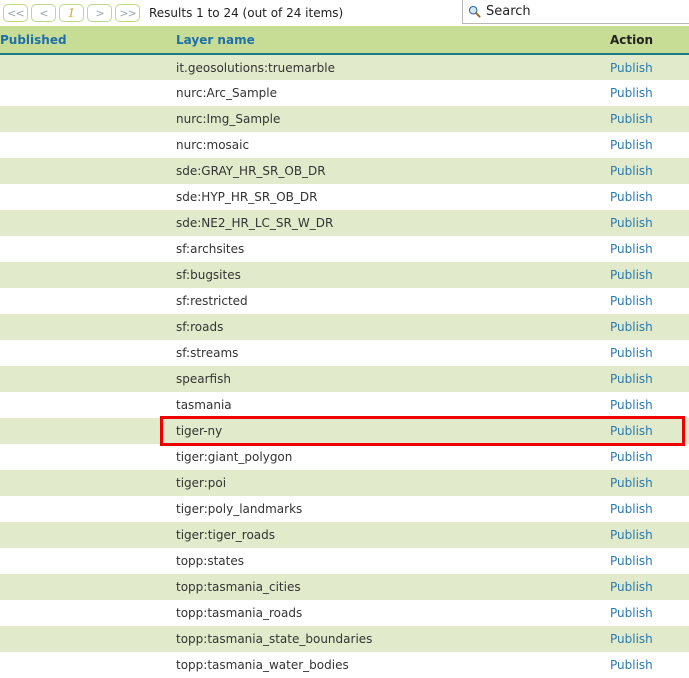 The height and width of the screenshot is (678, 689). What do you see at coordinates (246, 13) in the screenshot?
I see `results-summary: Results 1 to 24 (out of 24 items)` at bounding box center [246, 13].